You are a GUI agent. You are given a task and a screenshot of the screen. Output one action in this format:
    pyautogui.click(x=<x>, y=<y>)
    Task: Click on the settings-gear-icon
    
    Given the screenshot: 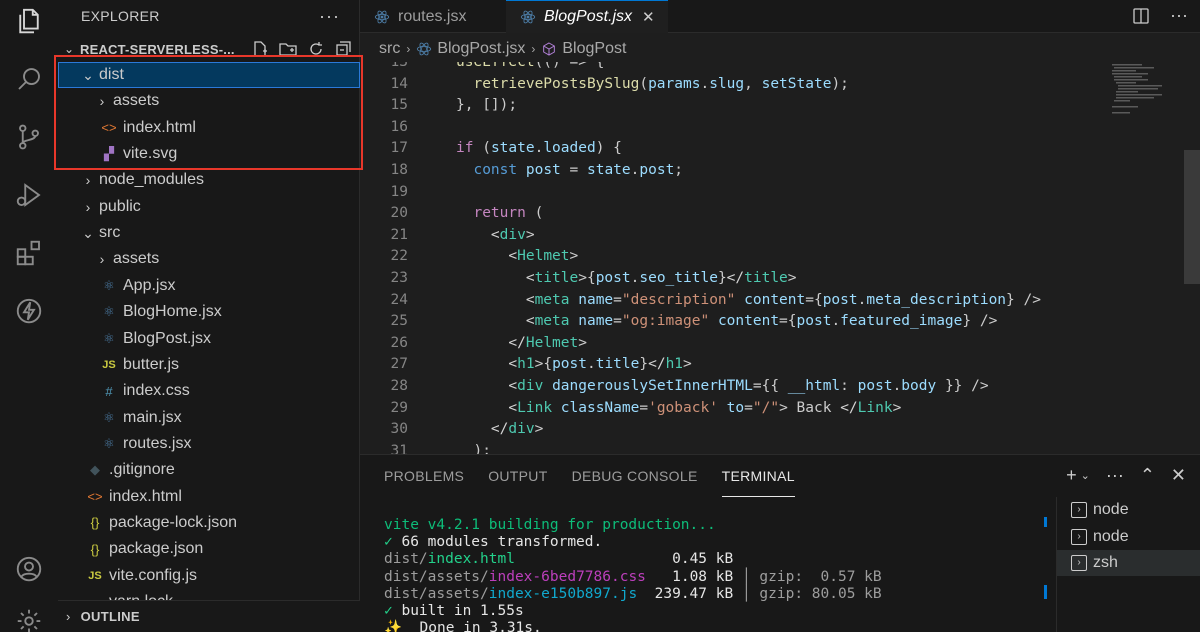 What is the action you would take?
    pyautogui.click(x=29, y=618)
    